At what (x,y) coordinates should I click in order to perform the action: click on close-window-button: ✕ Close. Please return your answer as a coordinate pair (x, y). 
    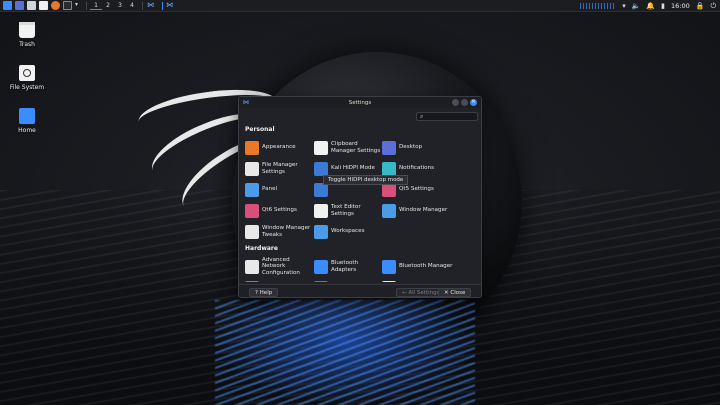
    Looking at the image, I should click on (455, 292).